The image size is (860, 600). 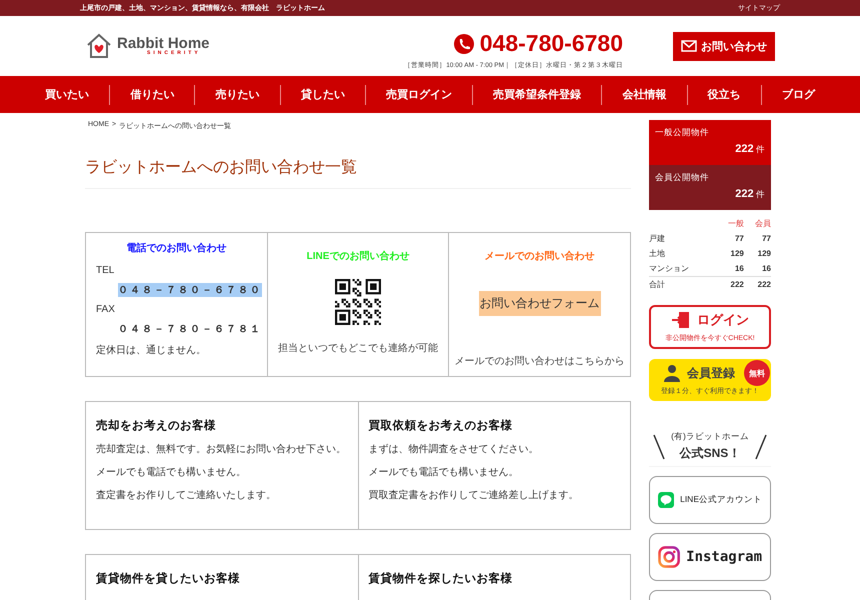 What do you see at coordinates (441, 578) in the screenshot?
I see `panel-heading: 賃貸物件を探したいお客様` at bounding box center [441, 578].